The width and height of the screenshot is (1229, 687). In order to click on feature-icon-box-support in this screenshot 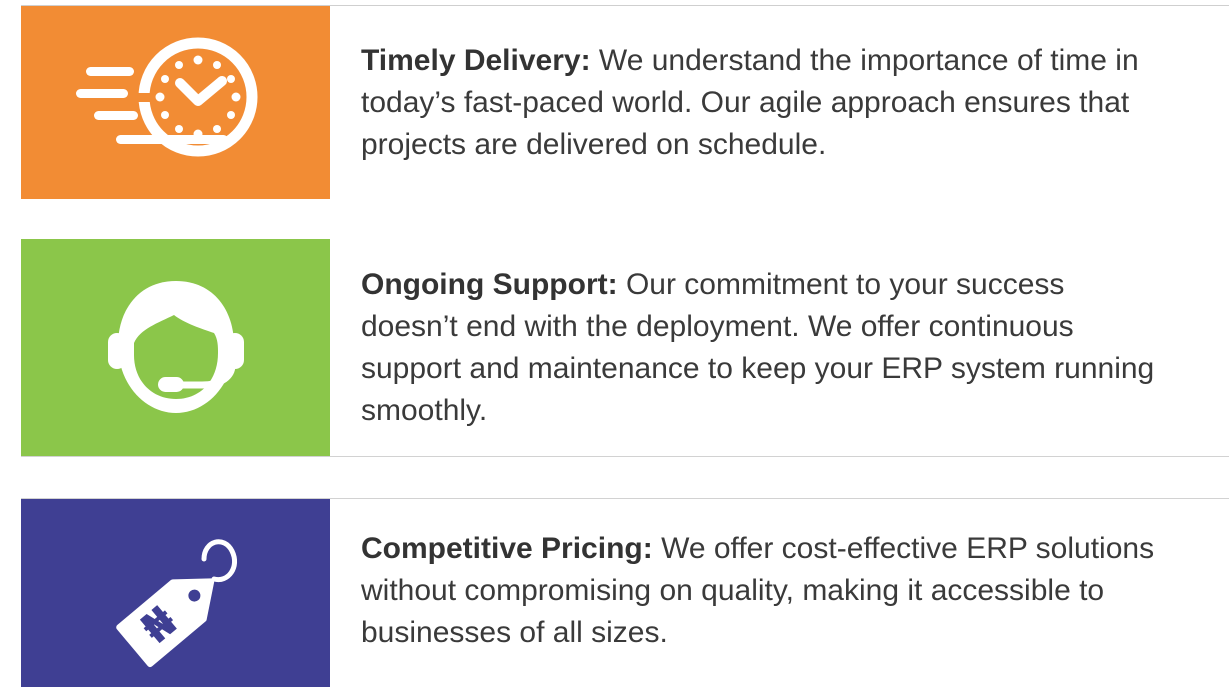, I will do `click(175, 347)`.